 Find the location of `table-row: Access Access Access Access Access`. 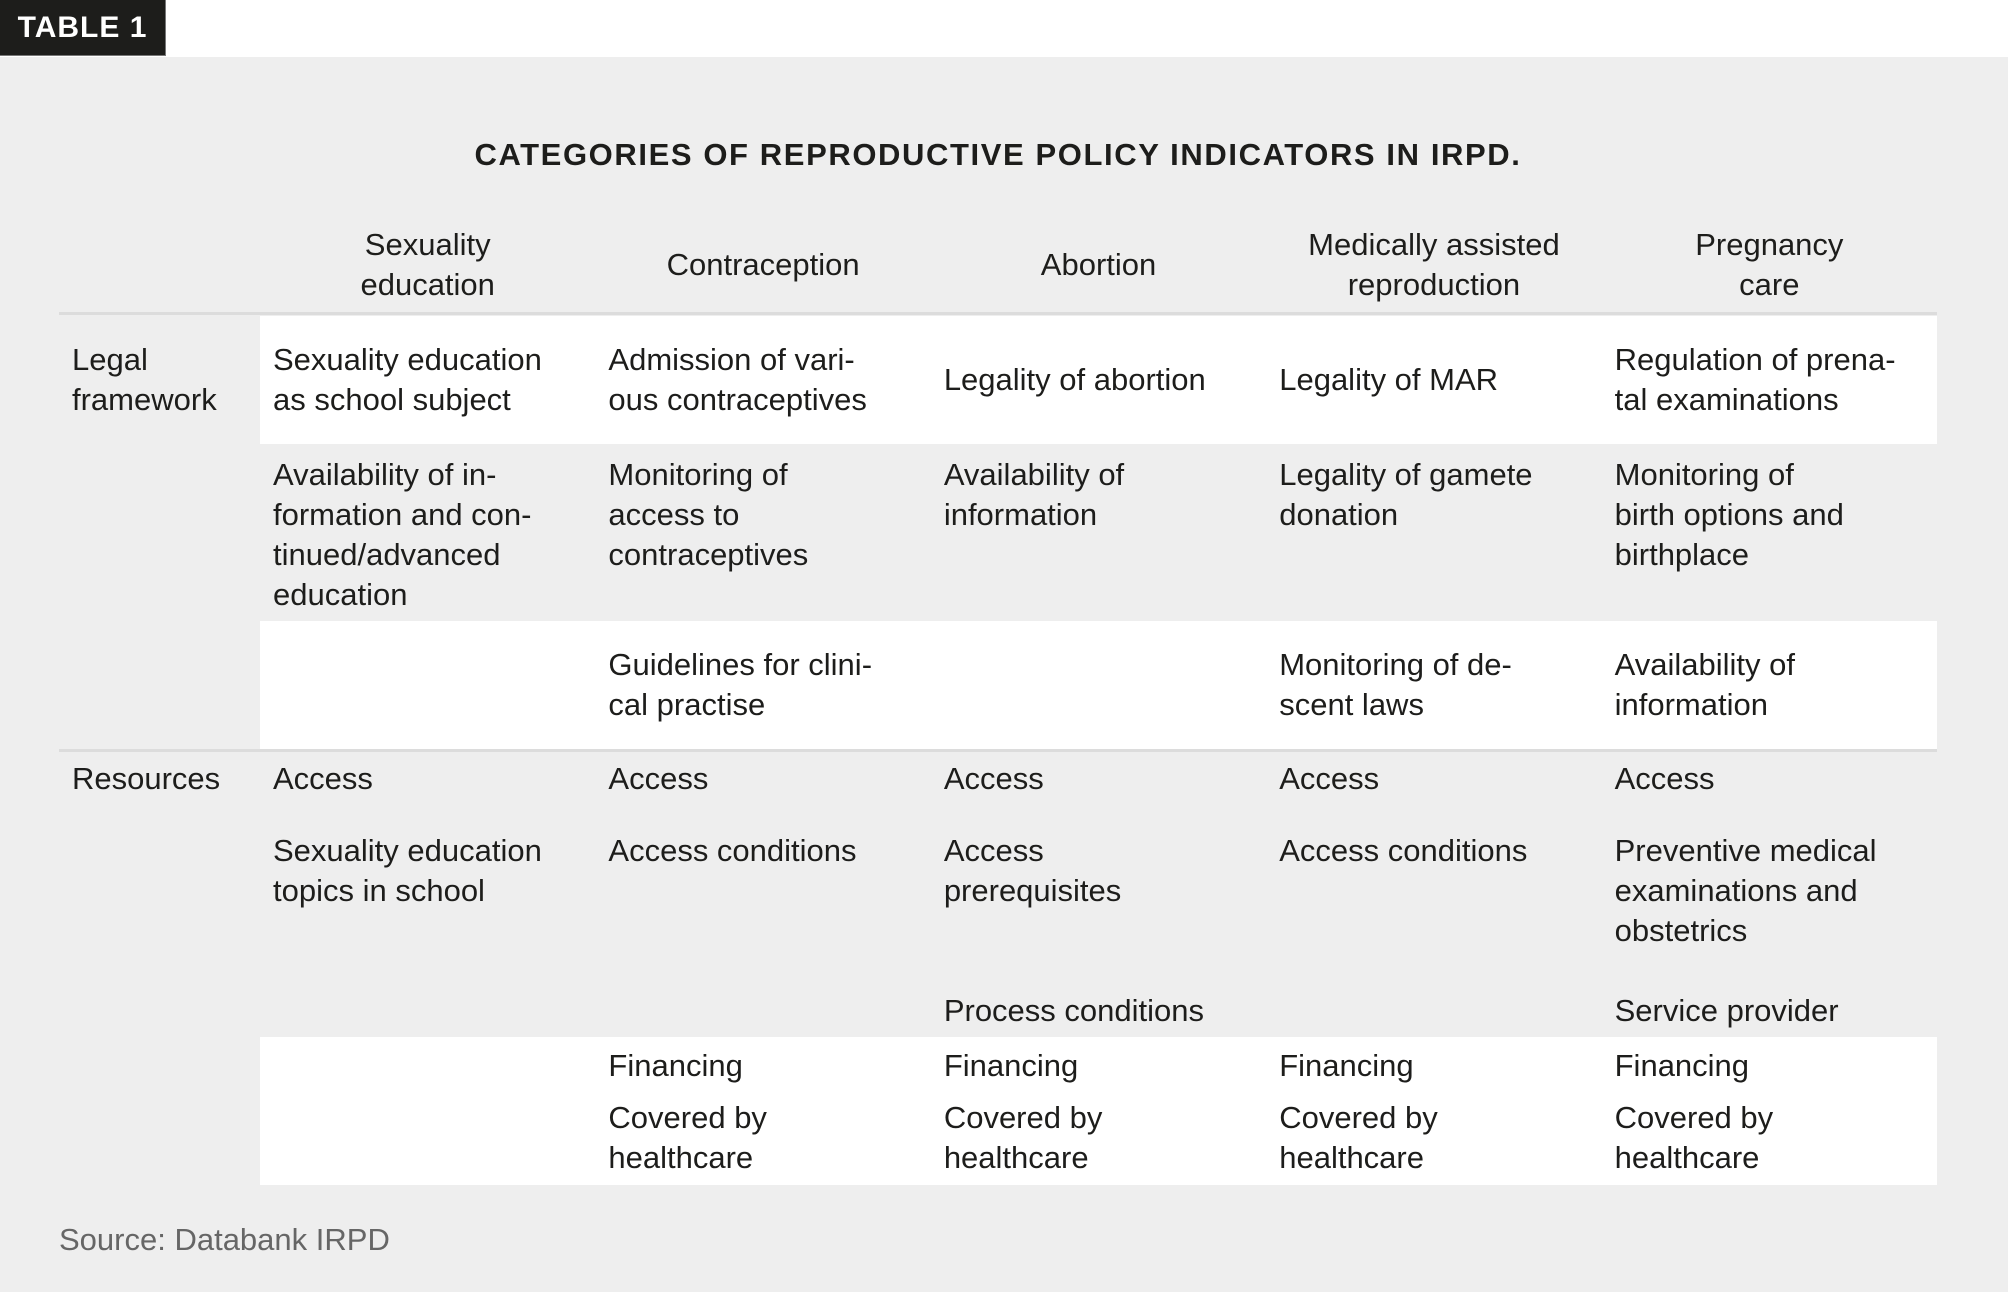

table-row: Access Access Access Access Access is located at coordinates (1098, 787).